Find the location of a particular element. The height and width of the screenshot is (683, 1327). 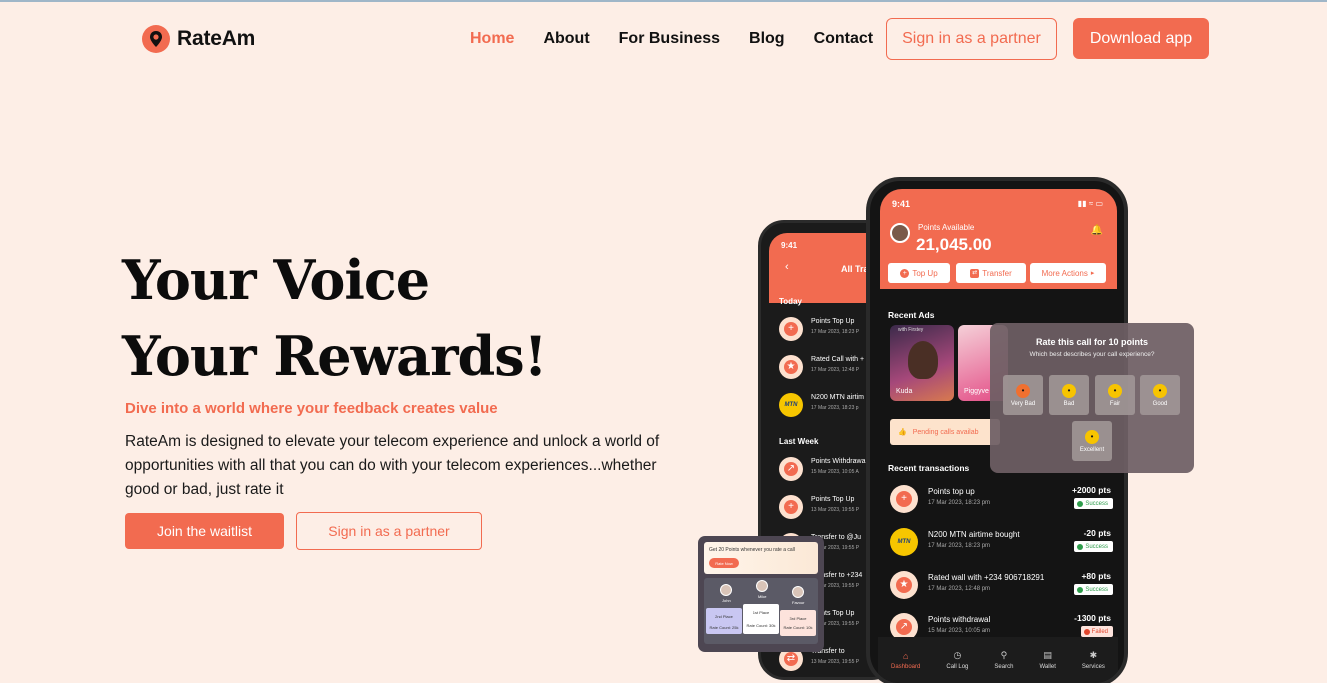

join-waitlist-button: Join the waitlist is located at coordinates (204, 531).